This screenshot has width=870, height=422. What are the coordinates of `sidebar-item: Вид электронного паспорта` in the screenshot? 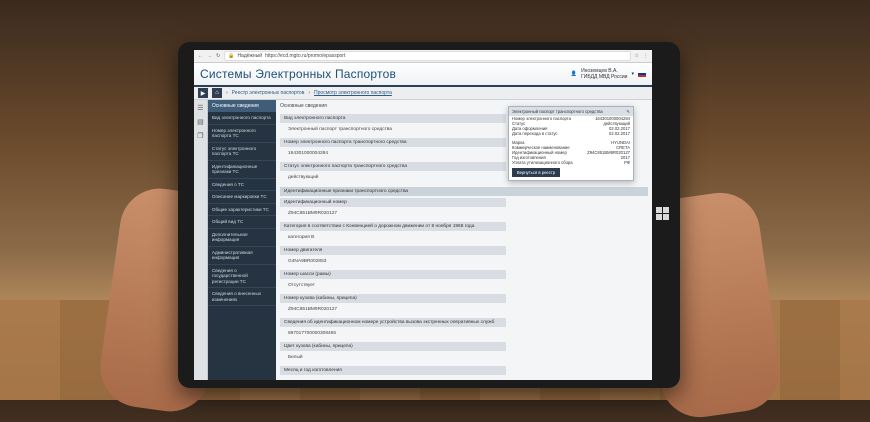 It's located at (241, 118).